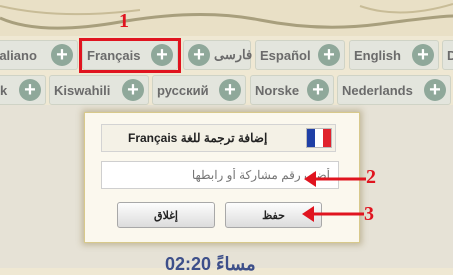 The image size is (453, 275). I want to click on language-label: русский, so click(183, 90).